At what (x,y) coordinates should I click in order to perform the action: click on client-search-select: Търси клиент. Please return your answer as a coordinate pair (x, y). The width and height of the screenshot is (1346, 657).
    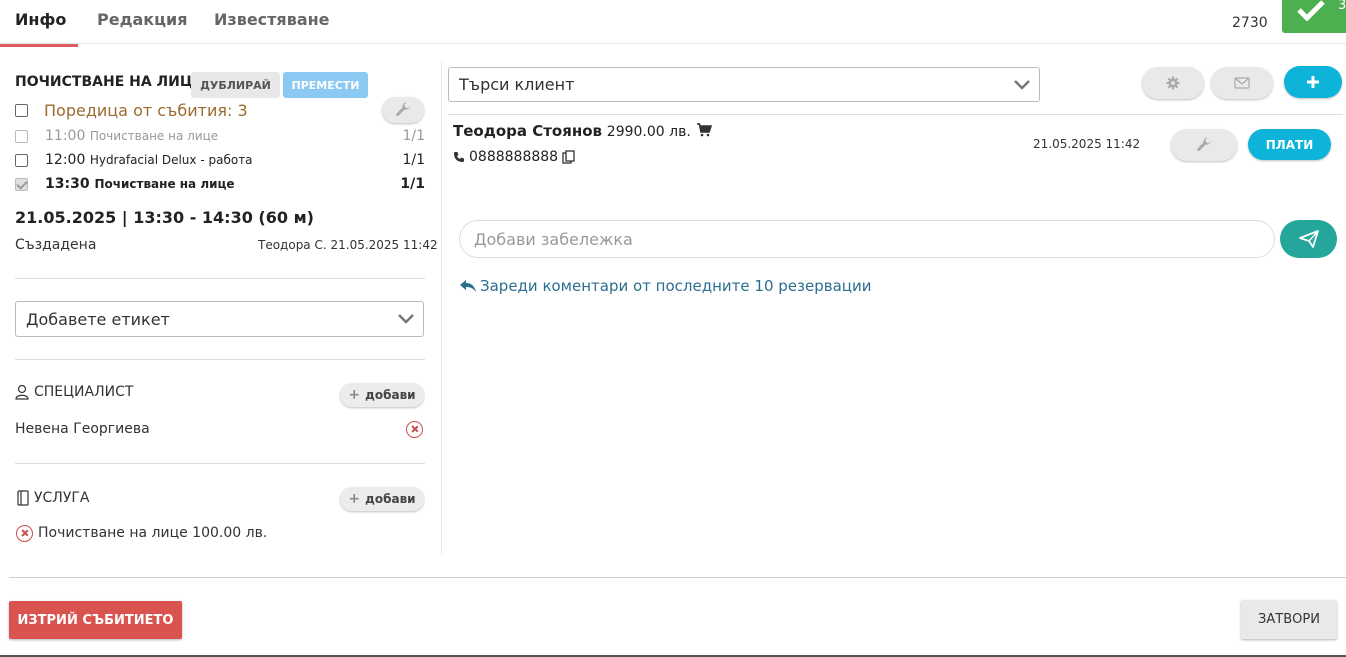
    Looking at the image, I should click on (744, 84).